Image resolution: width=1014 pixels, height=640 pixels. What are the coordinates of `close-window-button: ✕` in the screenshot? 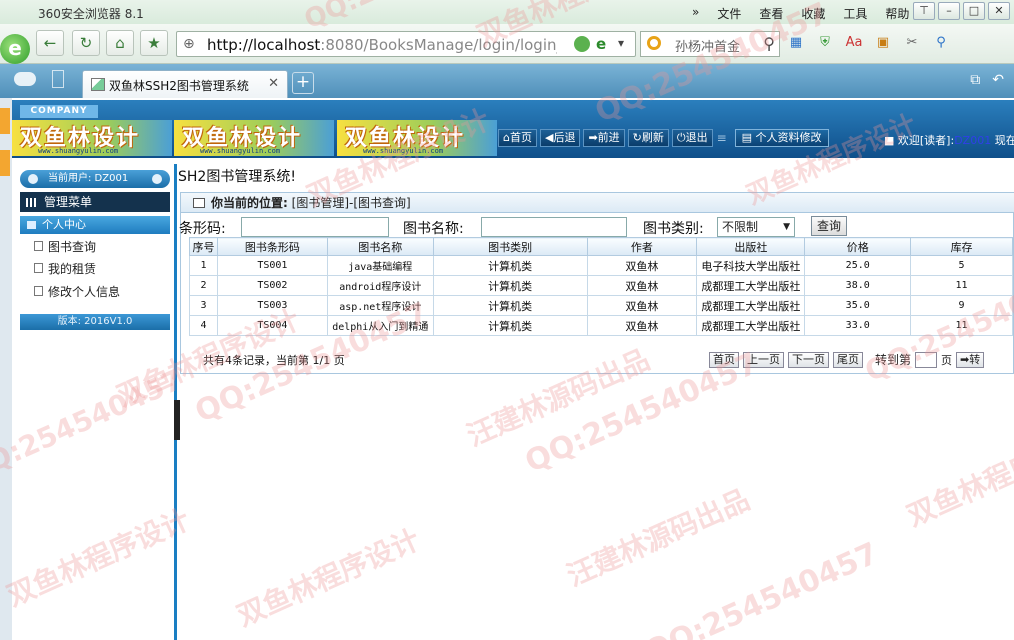 It's located at (999, 11).